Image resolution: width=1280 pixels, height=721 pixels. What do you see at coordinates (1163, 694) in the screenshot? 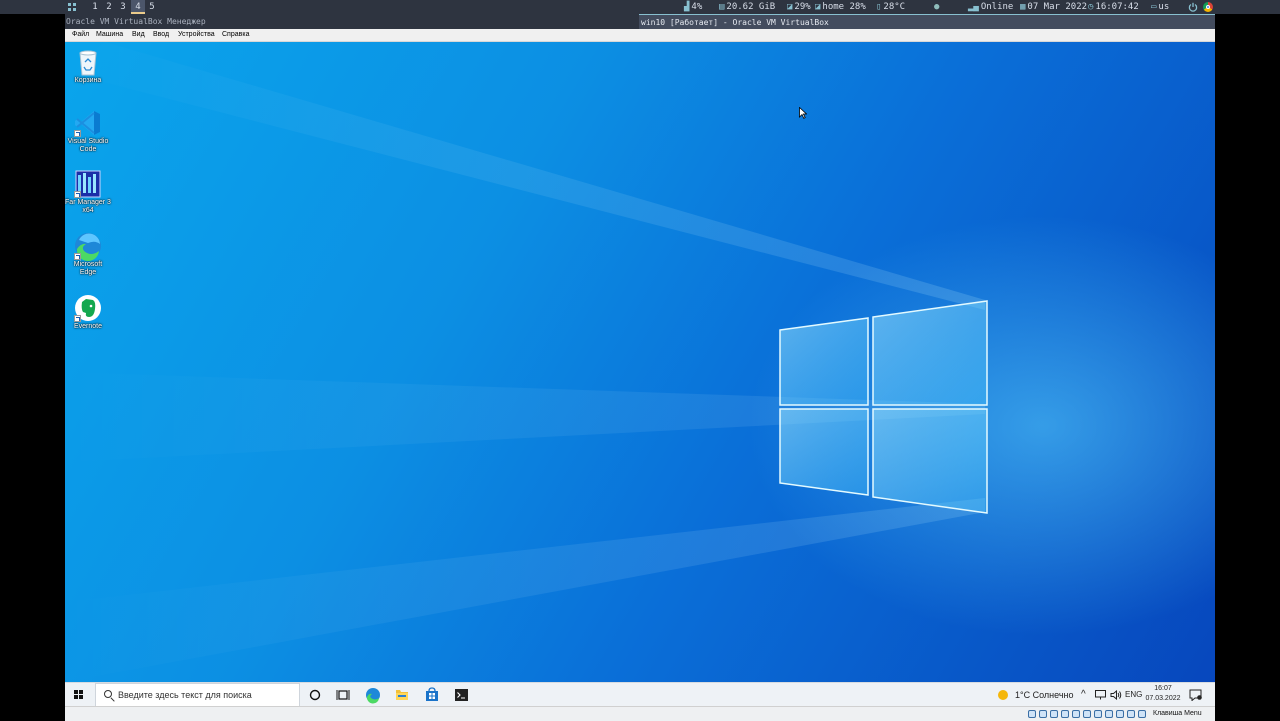
I see `taskbar-clock: 16:07 07.03.2022` at bounding box center [1163, 694].